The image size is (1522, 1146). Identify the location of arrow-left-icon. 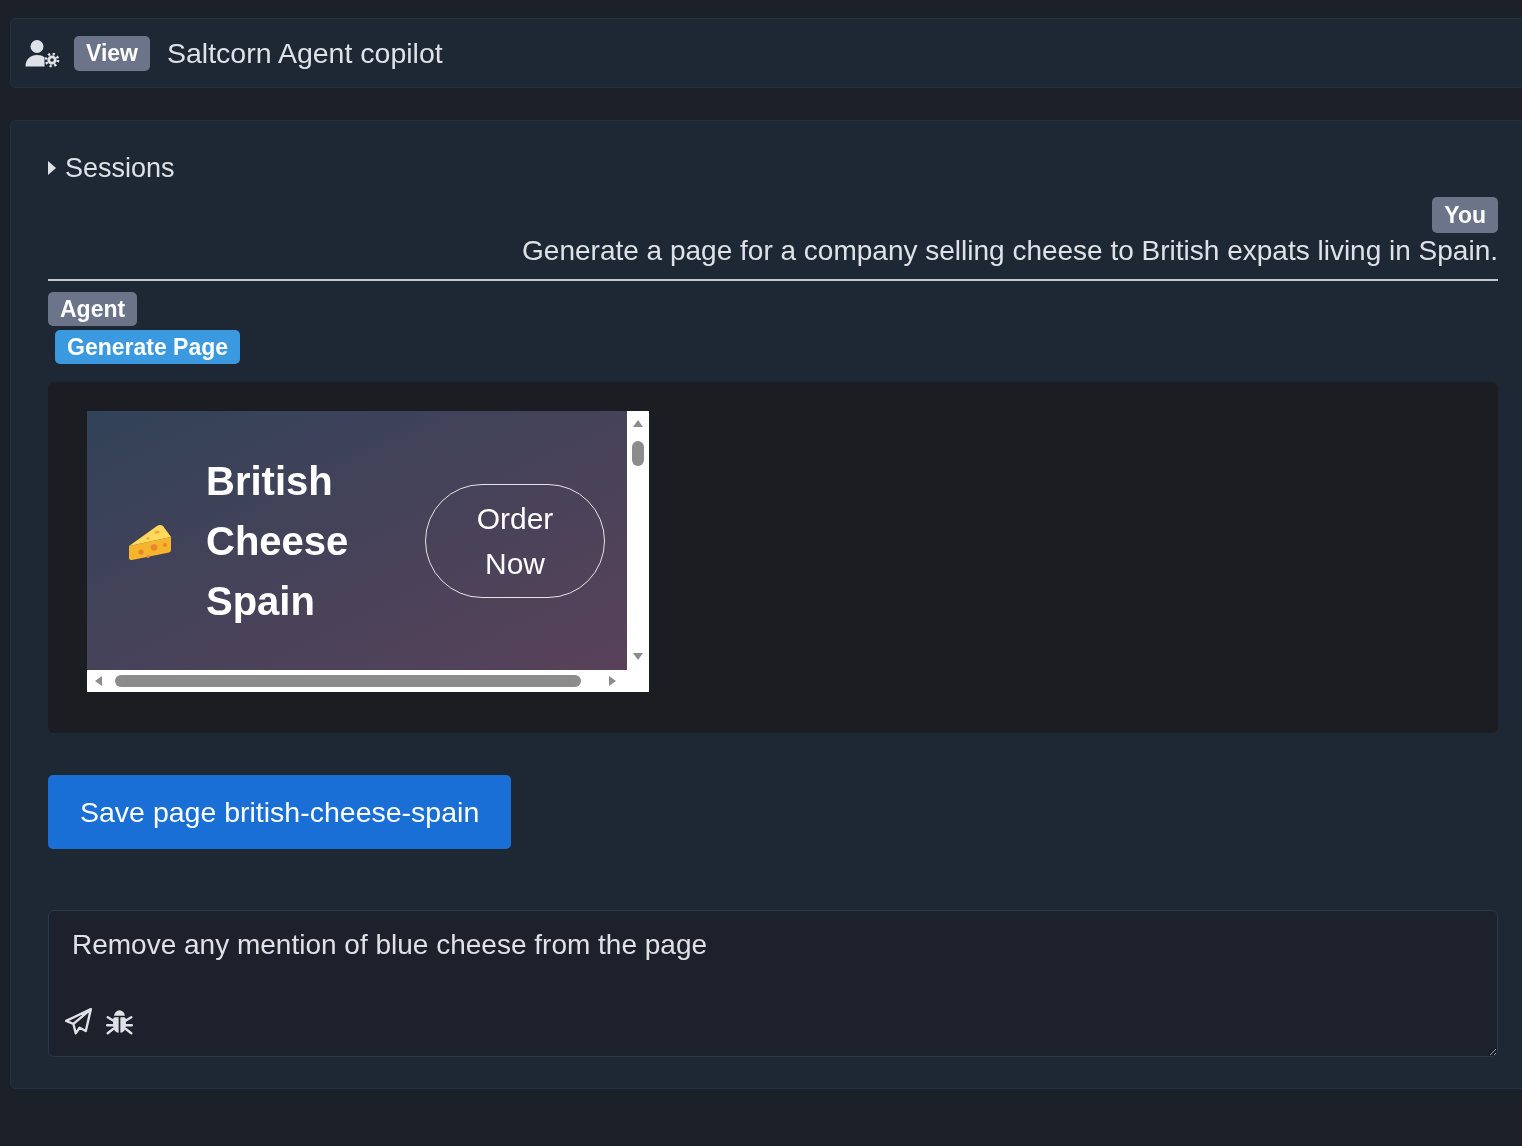
(98, 681).